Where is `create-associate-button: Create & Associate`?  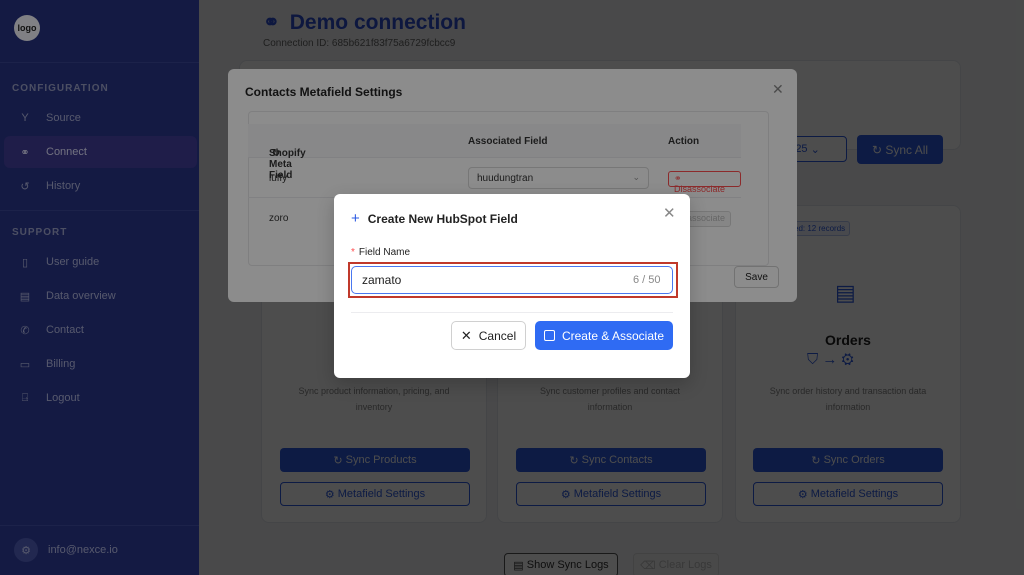 create-associate-button: Create & Associate is located at coordinates (604, 335).